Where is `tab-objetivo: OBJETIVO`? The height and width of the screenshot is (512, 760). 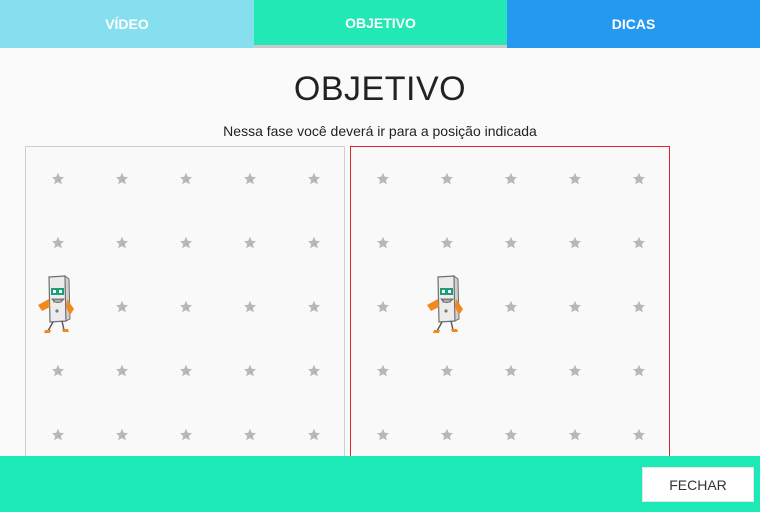 tab-objetivo: OBJETIVO is located at coordinates (380, 24).